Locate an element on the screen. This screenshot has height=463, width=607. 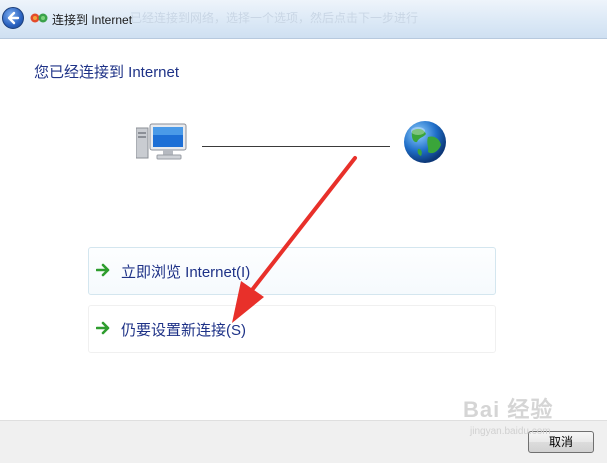
network-connection-icon is located at coordinates (39, 18).